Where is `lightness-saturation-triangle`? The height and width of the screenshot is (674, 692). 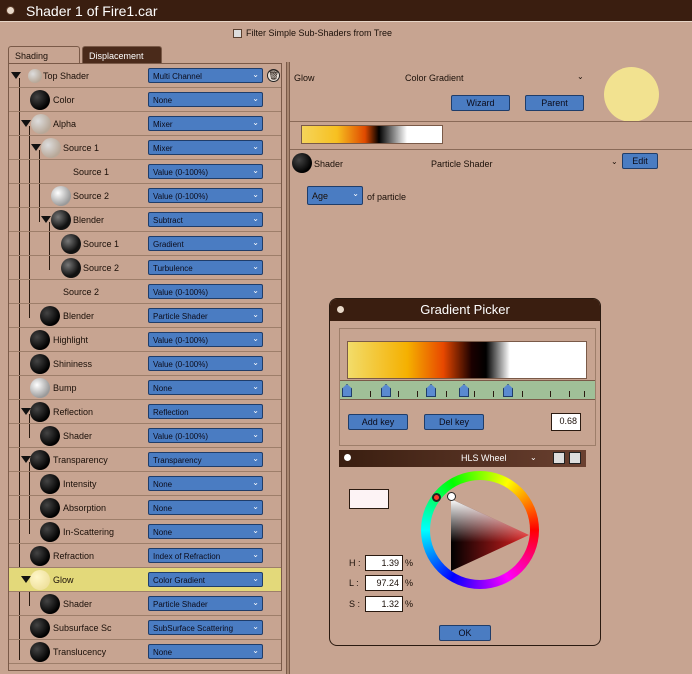 lightness-saturation-triangle is located at coordinates (480, 530).